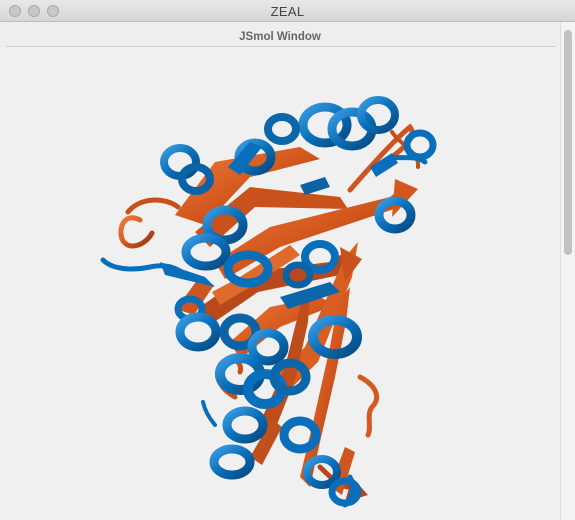 This screenshot has height=520, width=575. What do you see at coordinates (568, 142) in the screenshot?
I see `scrollbar-thumb` at bounding box center [568, 142].